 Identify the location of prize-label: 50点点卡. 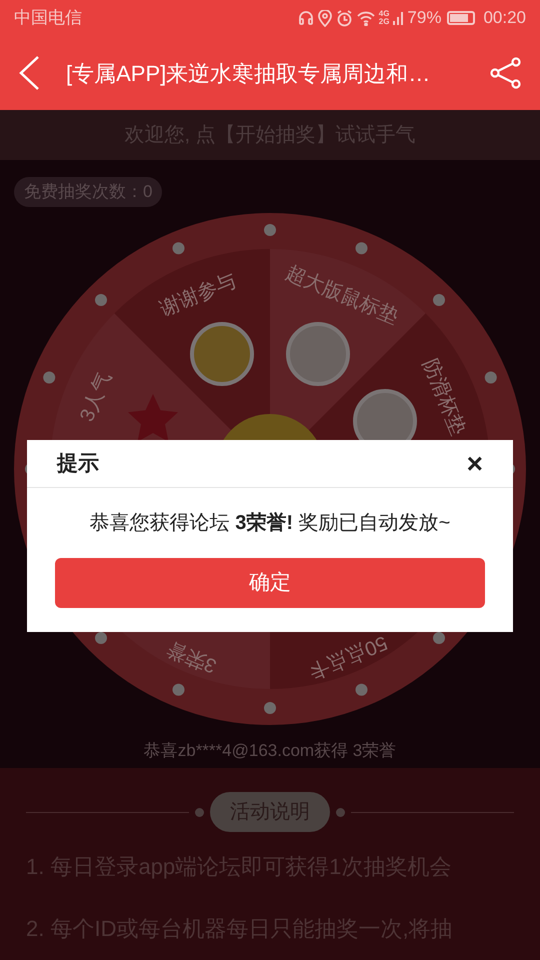
(348, 658).